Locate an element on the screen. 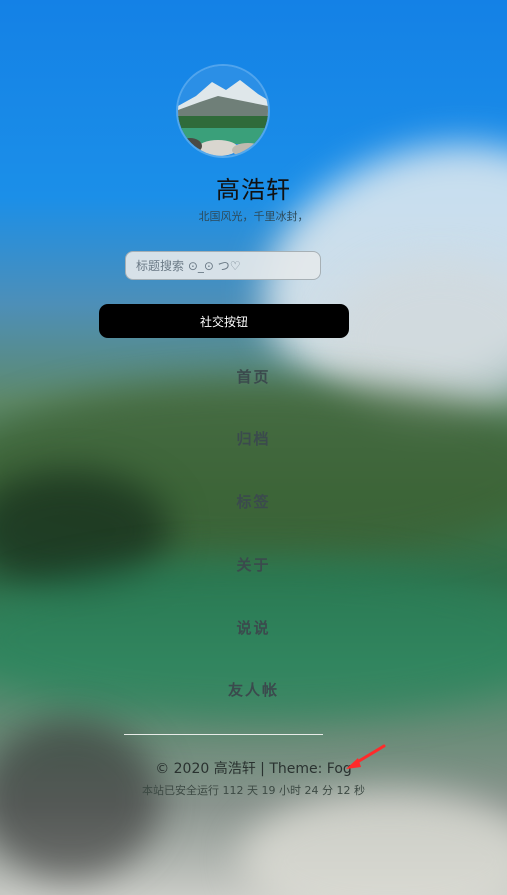  social-button: 社交按钮 is located at coordinates (224, 321).